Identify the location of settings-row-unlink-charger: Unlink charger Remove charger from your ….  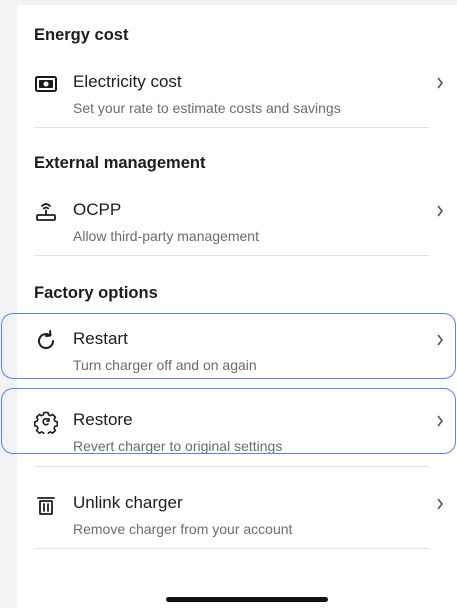
(237, 521).